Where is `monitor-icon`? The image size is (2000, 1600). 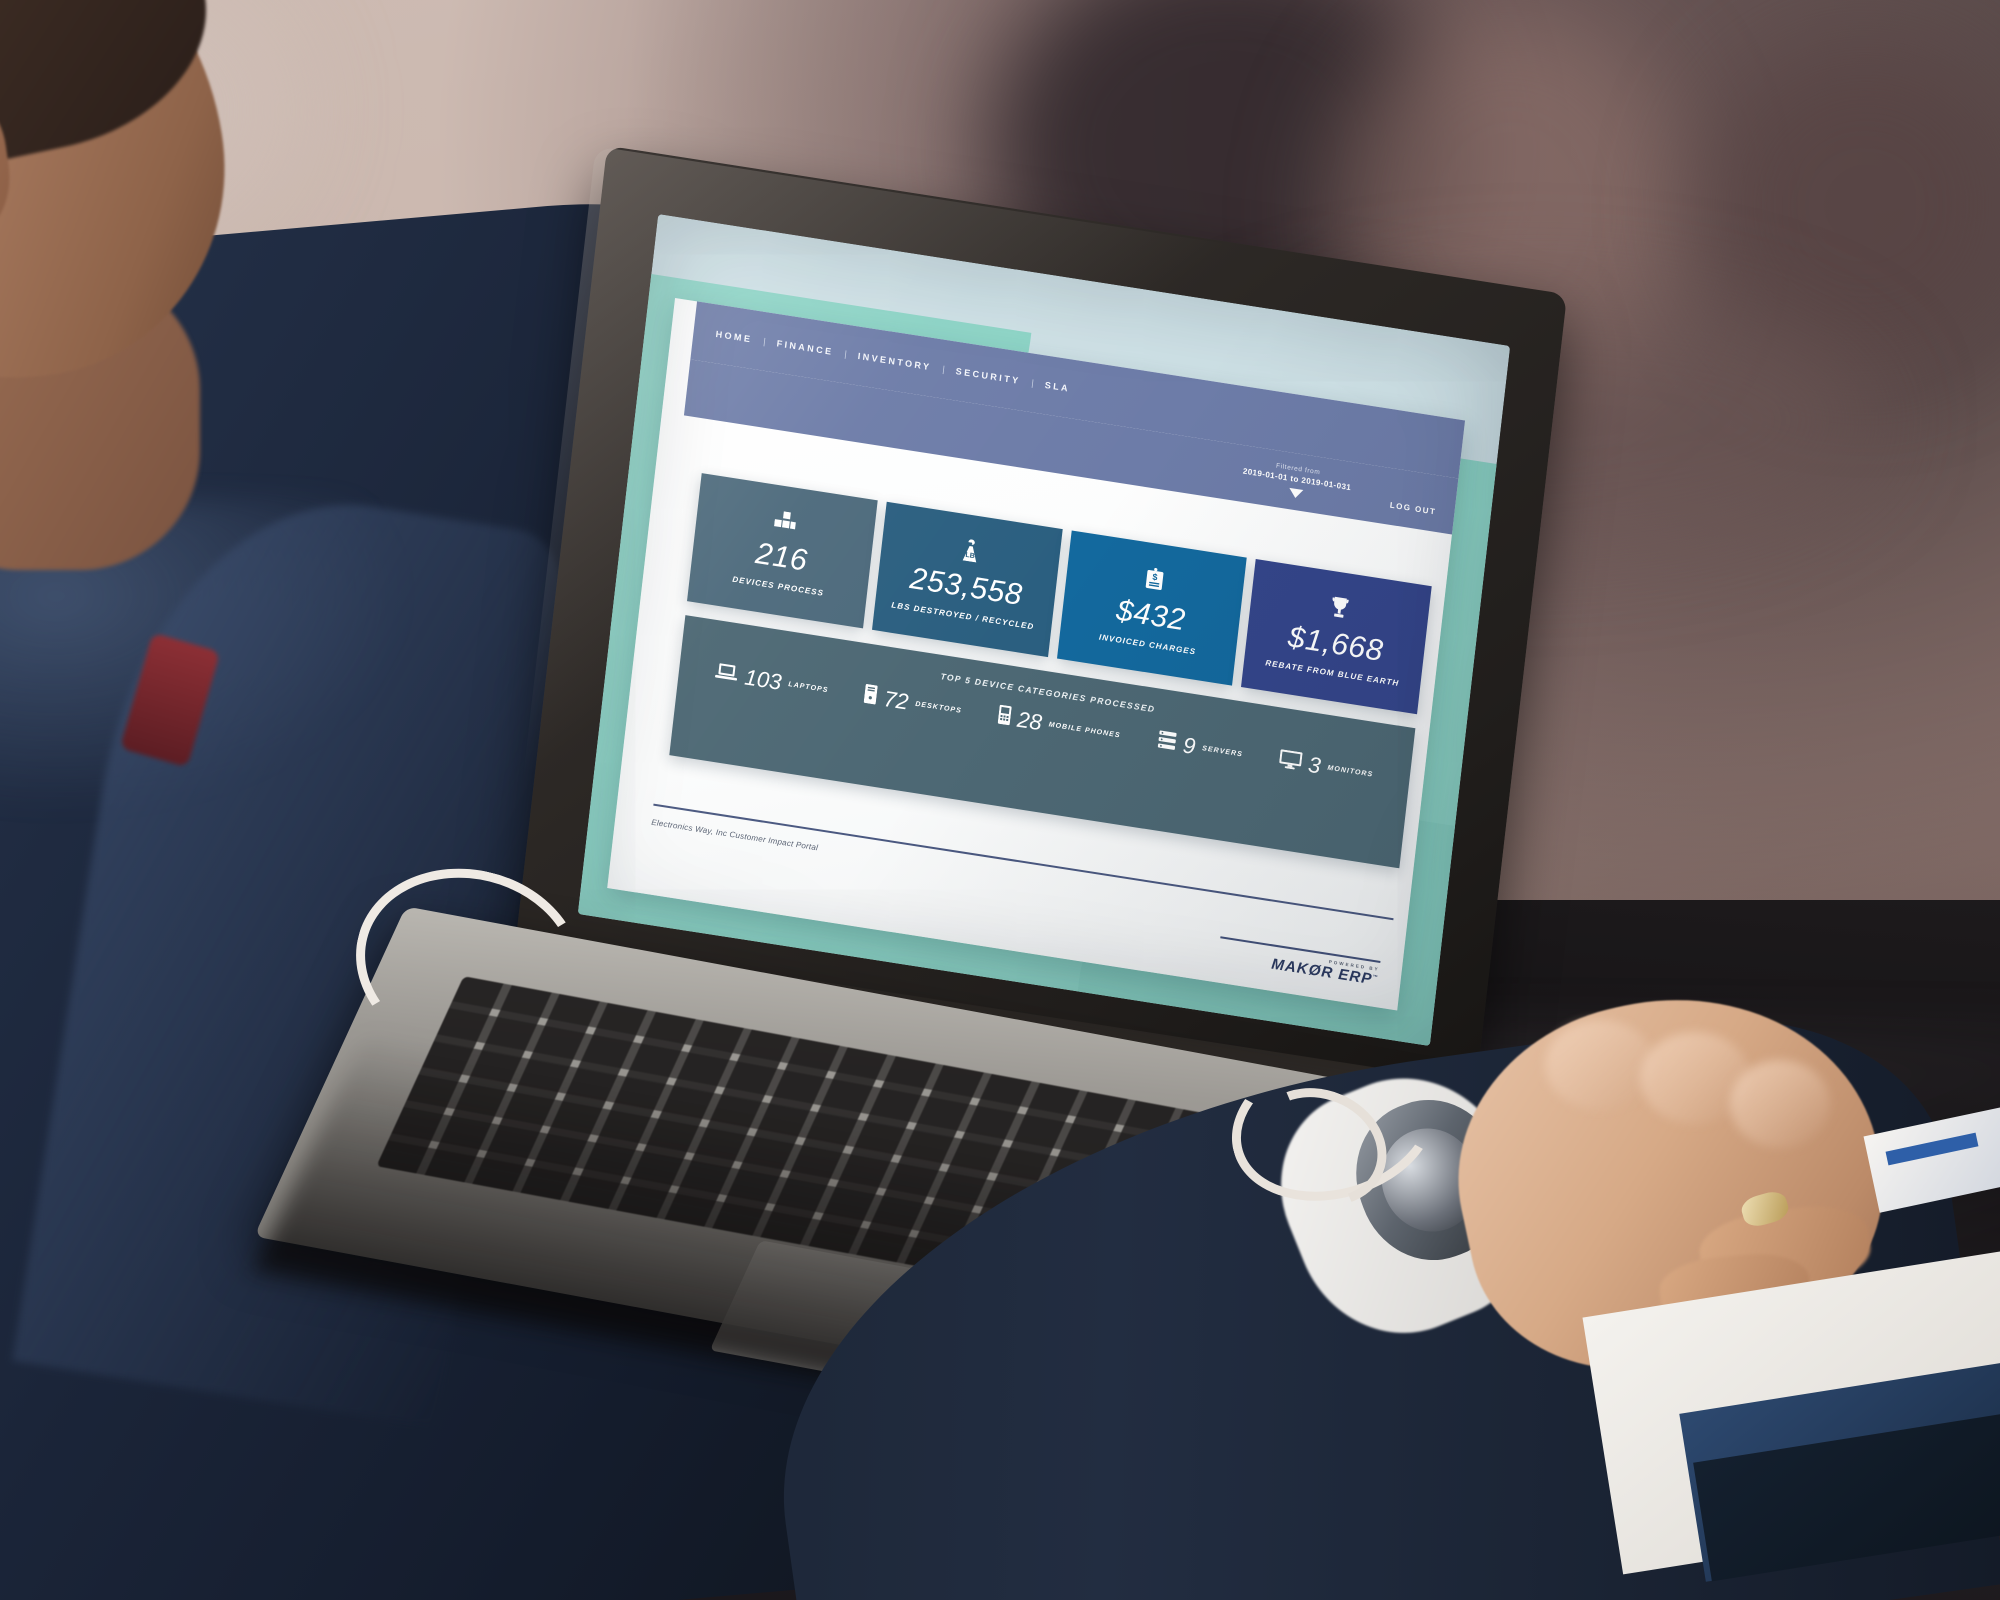 monitor-icon is located at coordinates (1290, 761).